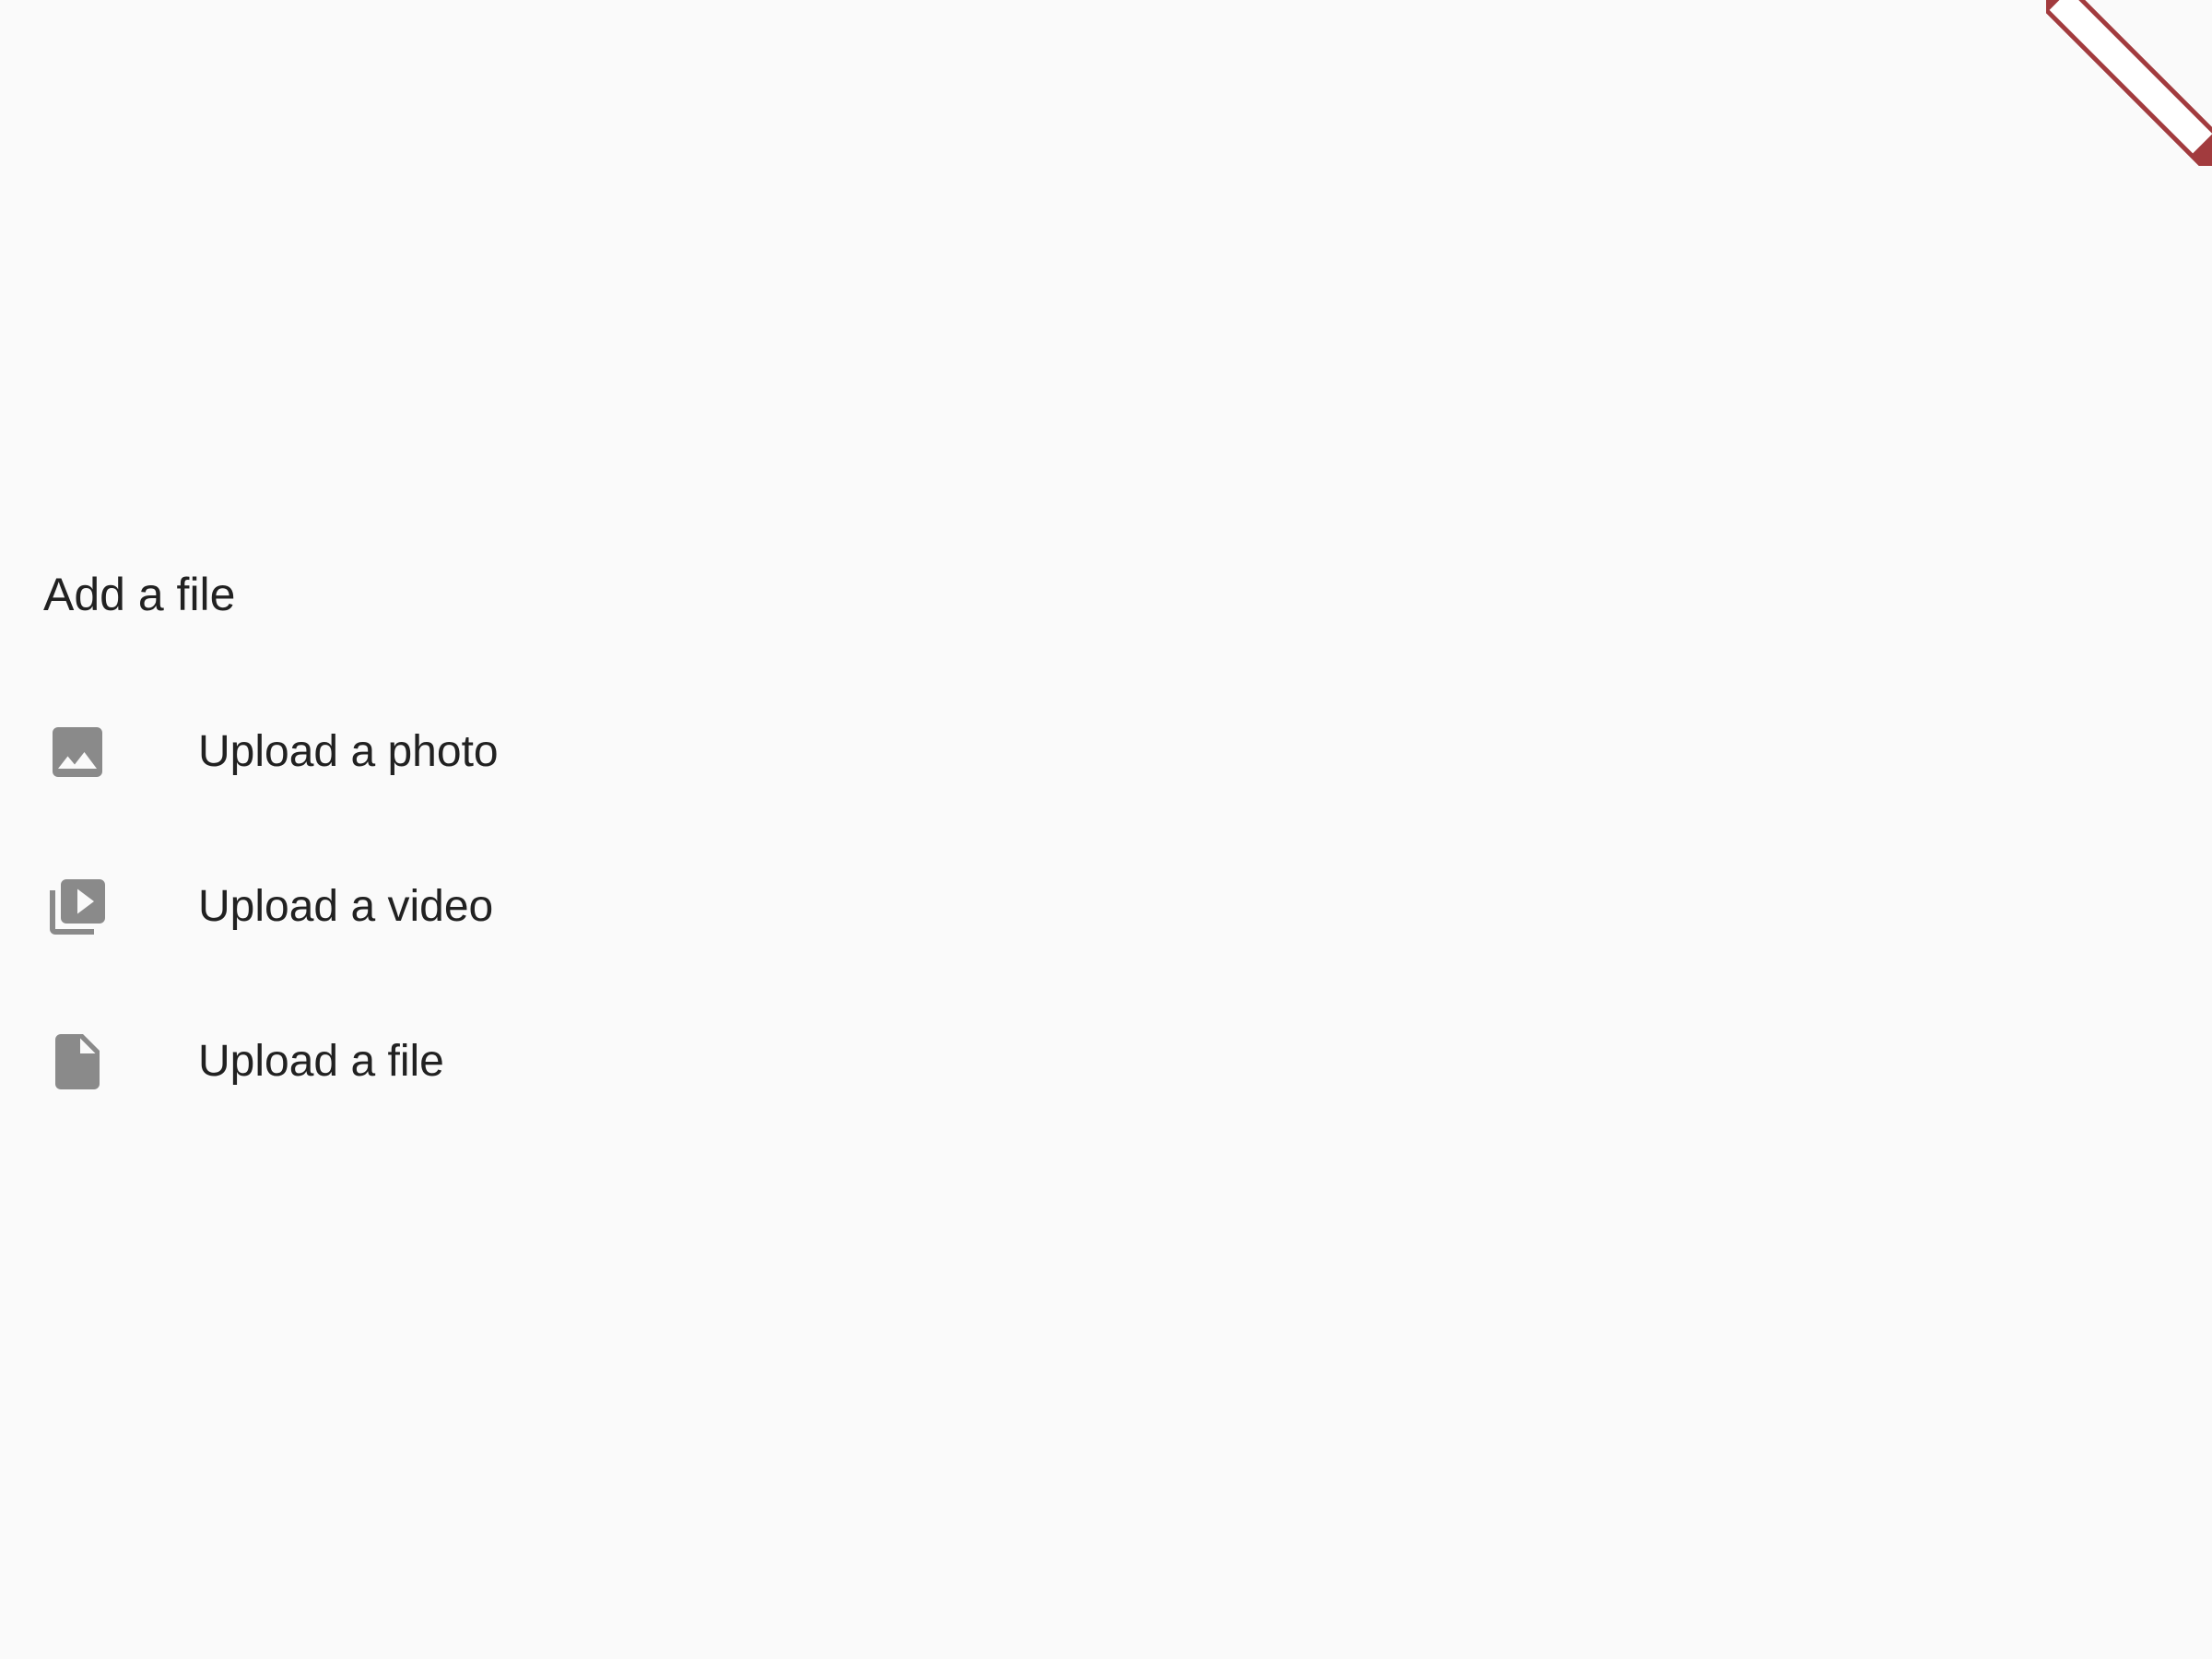 The image size is (2212, 1659). I want to click on upload-photo-item: Upload a photo, so click(1106, 752).